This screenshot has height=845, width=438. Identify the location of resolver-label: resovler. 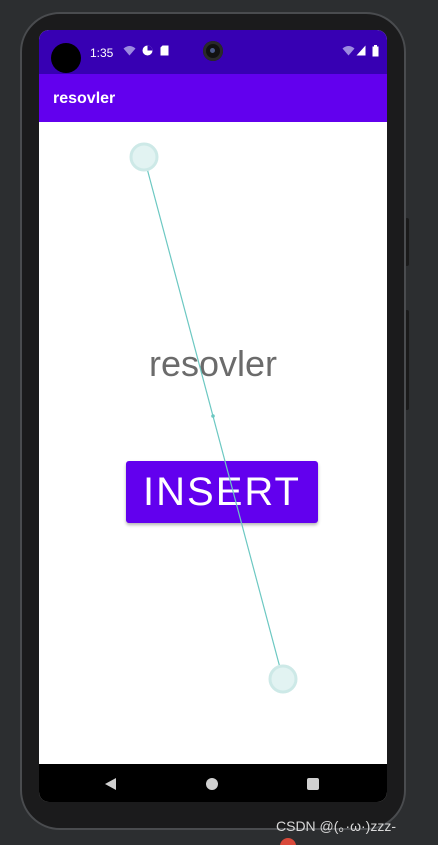
(213, 363).